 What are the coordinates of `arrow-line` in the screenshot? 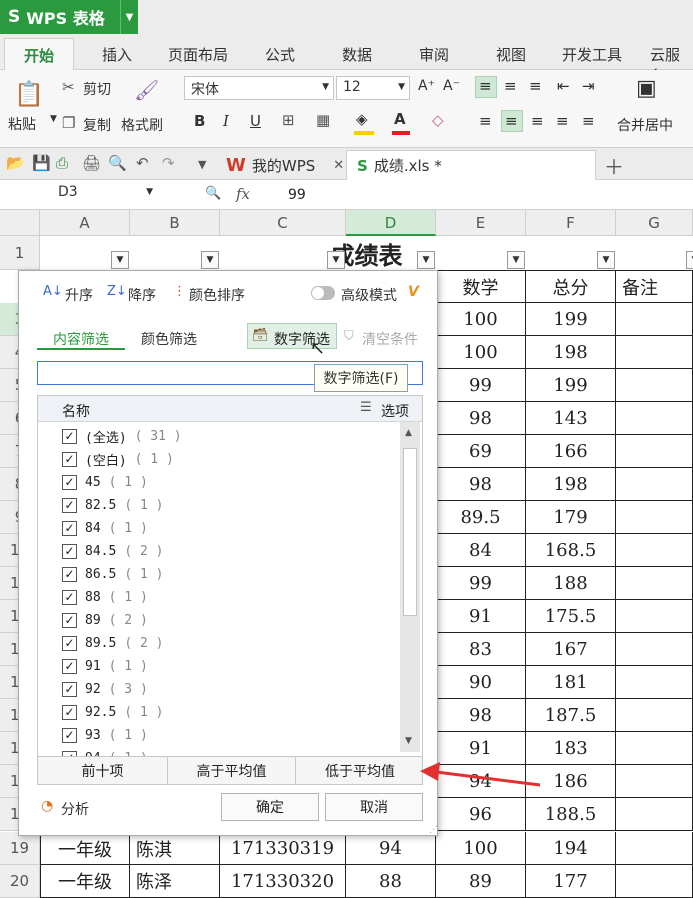 It's located at (488, 778).